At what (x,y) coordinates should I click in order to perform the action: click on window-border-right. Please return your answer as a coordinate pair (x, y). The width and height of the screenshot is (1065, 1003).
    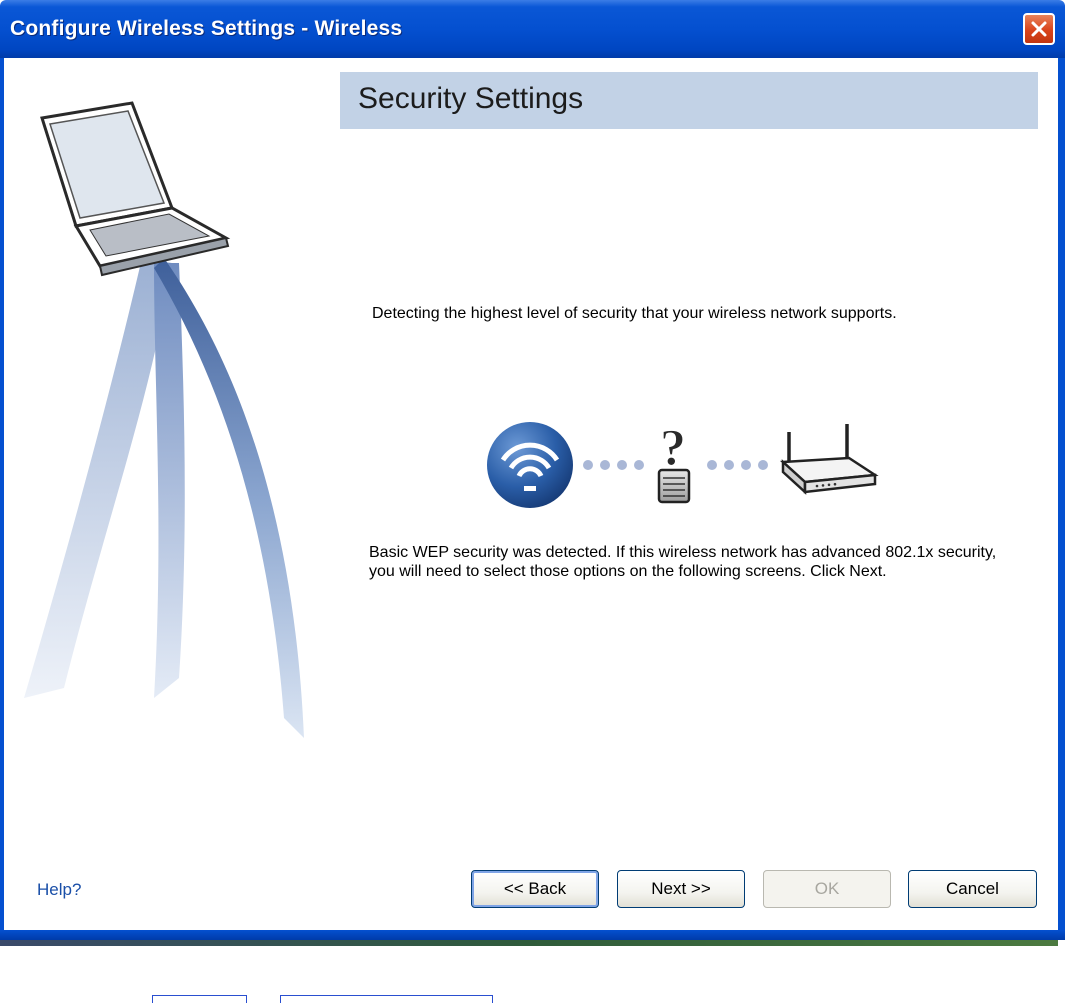
    Looking at the image, I should click on (1061, 499).